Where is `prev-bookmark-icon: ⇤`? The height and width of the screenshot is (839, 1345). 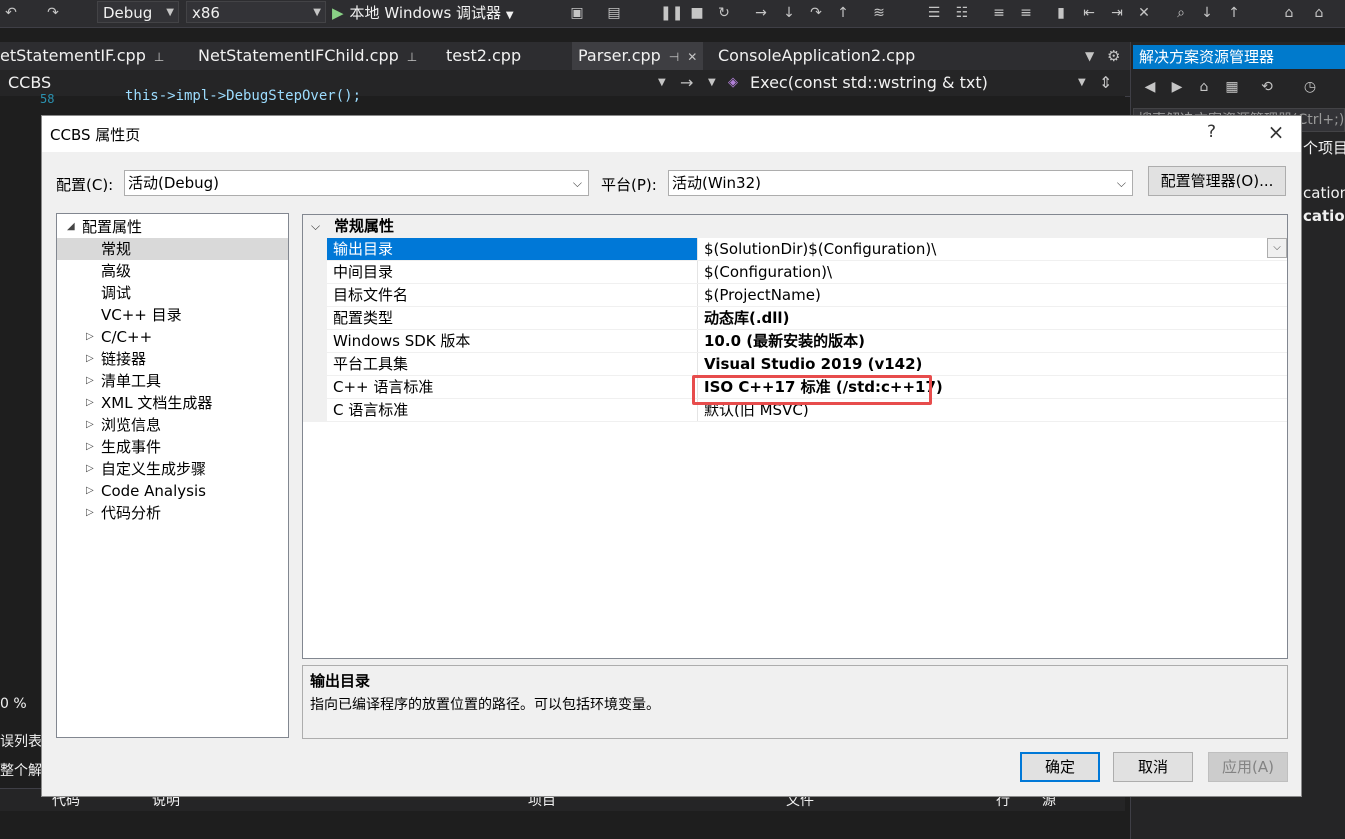
prev-bookmark-icon: ⇤ is located at coordinates (1089, 13).